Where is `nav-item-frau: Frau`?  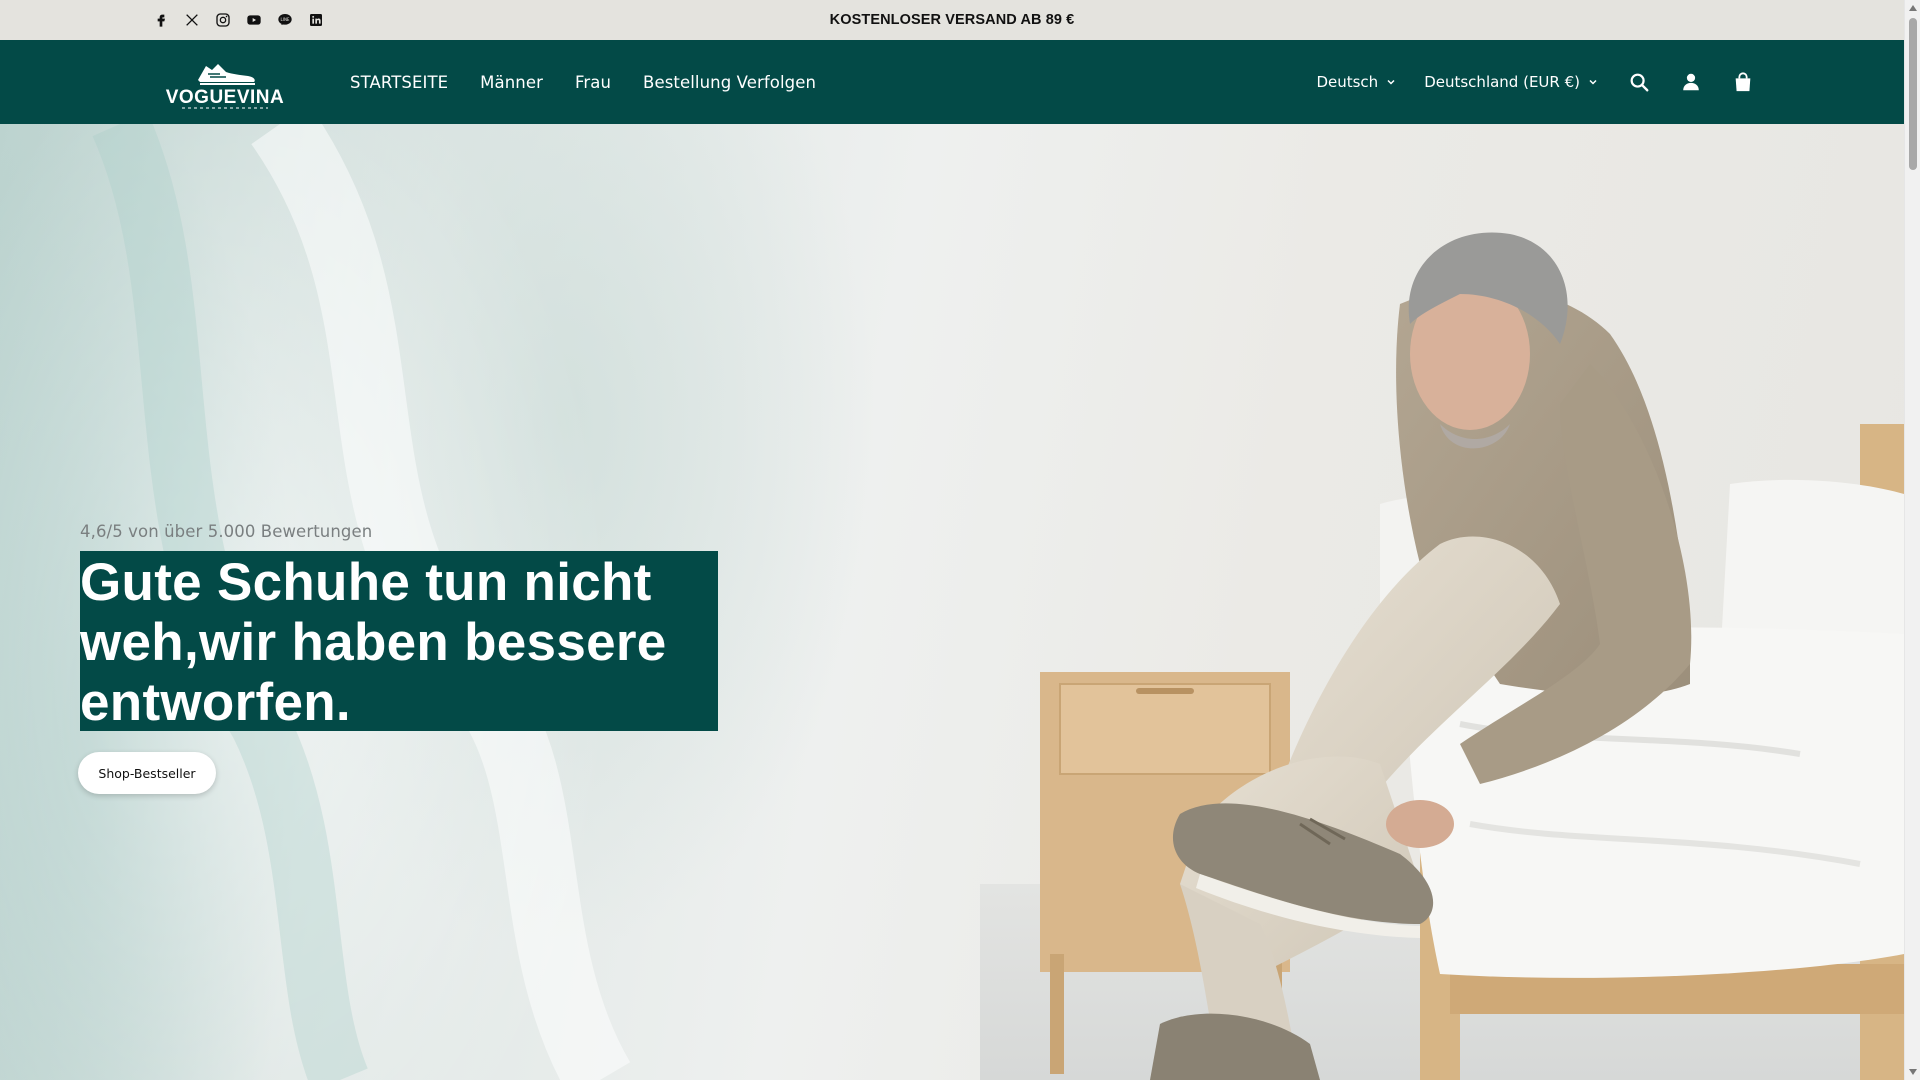
nav-item-frau: Frau is located at coordinates (593, 82).